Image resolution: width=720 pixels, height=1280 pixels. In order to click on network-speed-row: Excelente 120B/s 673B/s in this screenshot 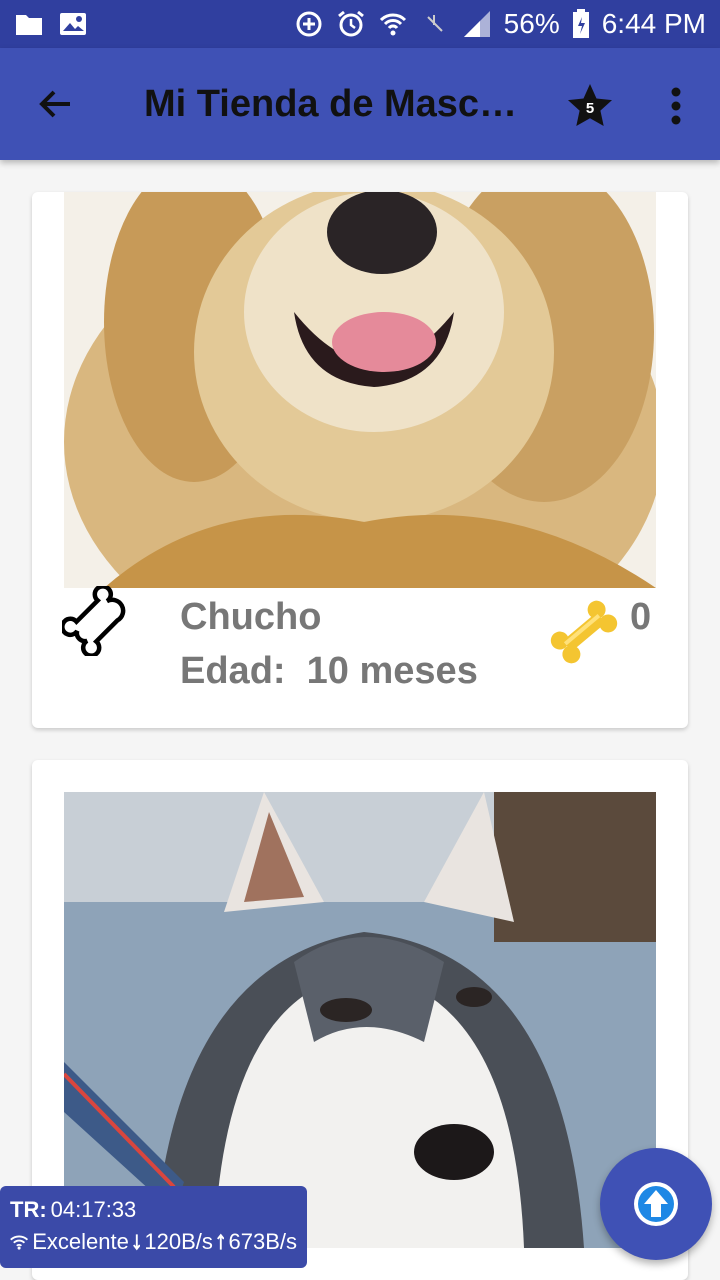, I will do `click(153, 1242)`.